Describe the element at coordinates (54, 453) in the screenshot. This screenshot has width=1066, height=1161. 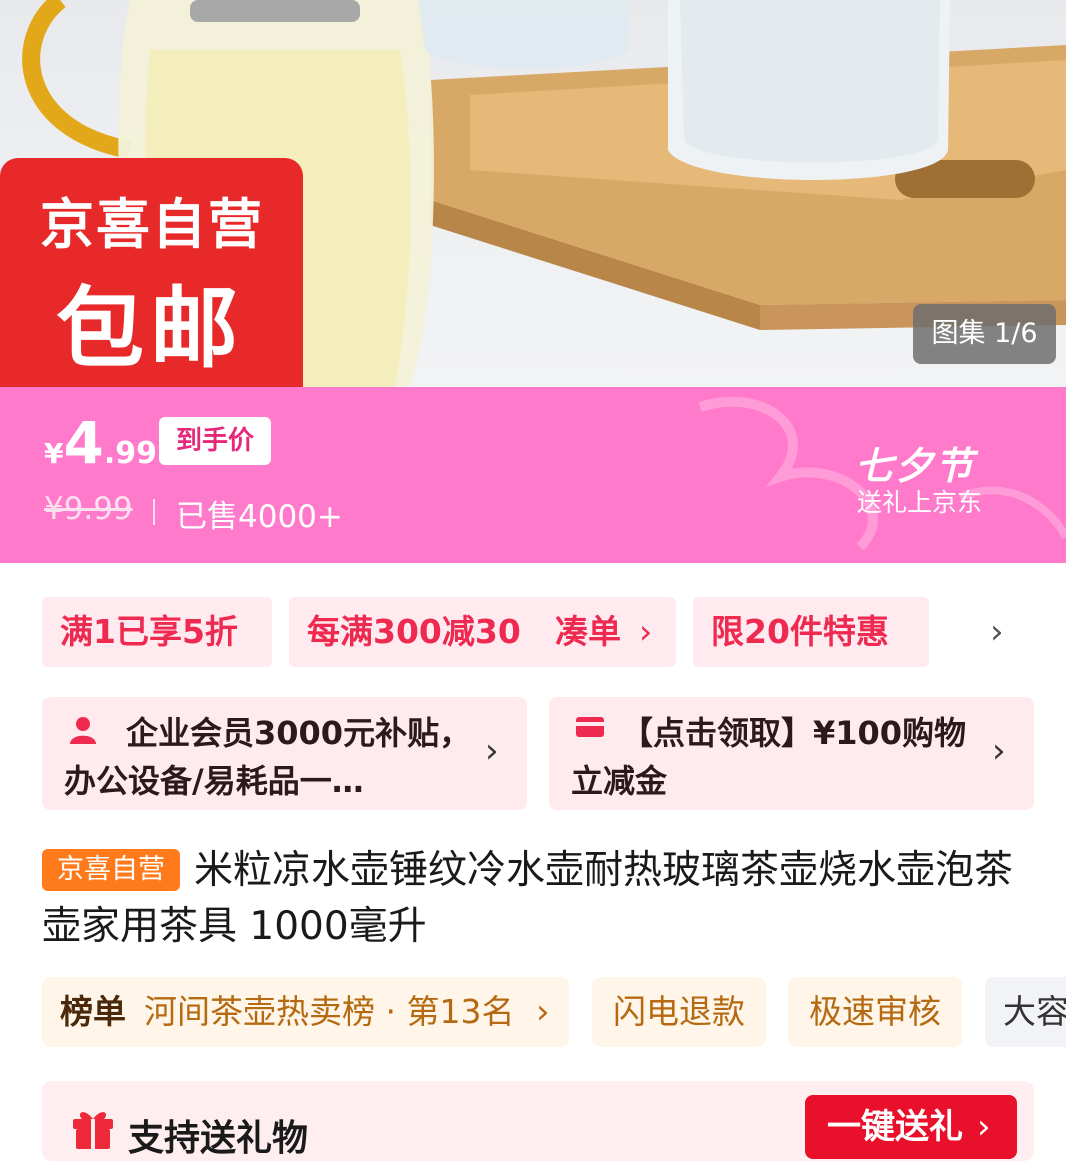
I see `price-currency: ¥` at that location.